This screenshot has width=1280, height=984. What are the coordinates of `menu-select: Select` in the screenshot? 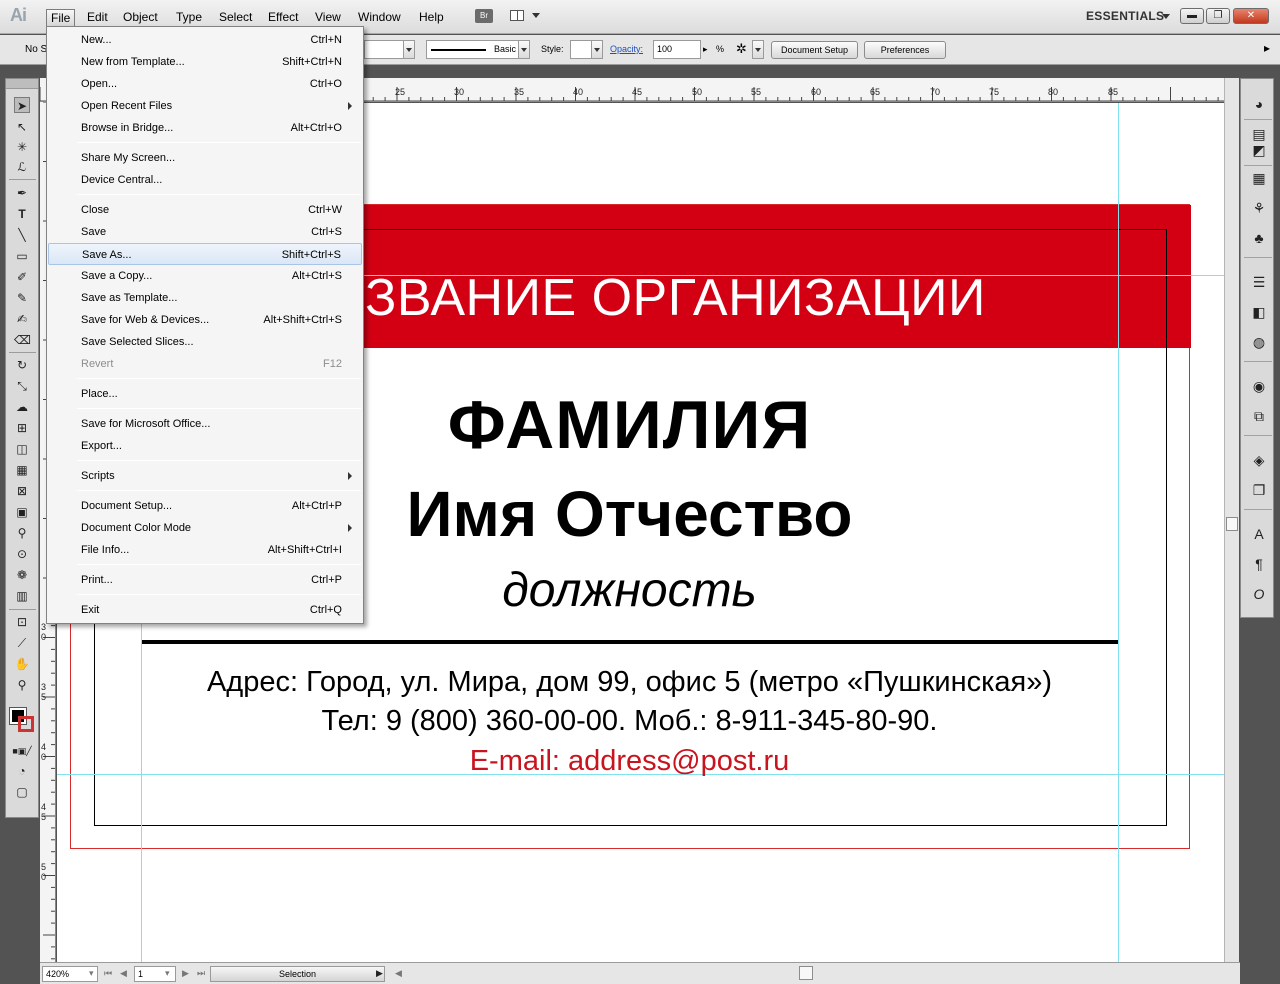 It's located at (235, 18).